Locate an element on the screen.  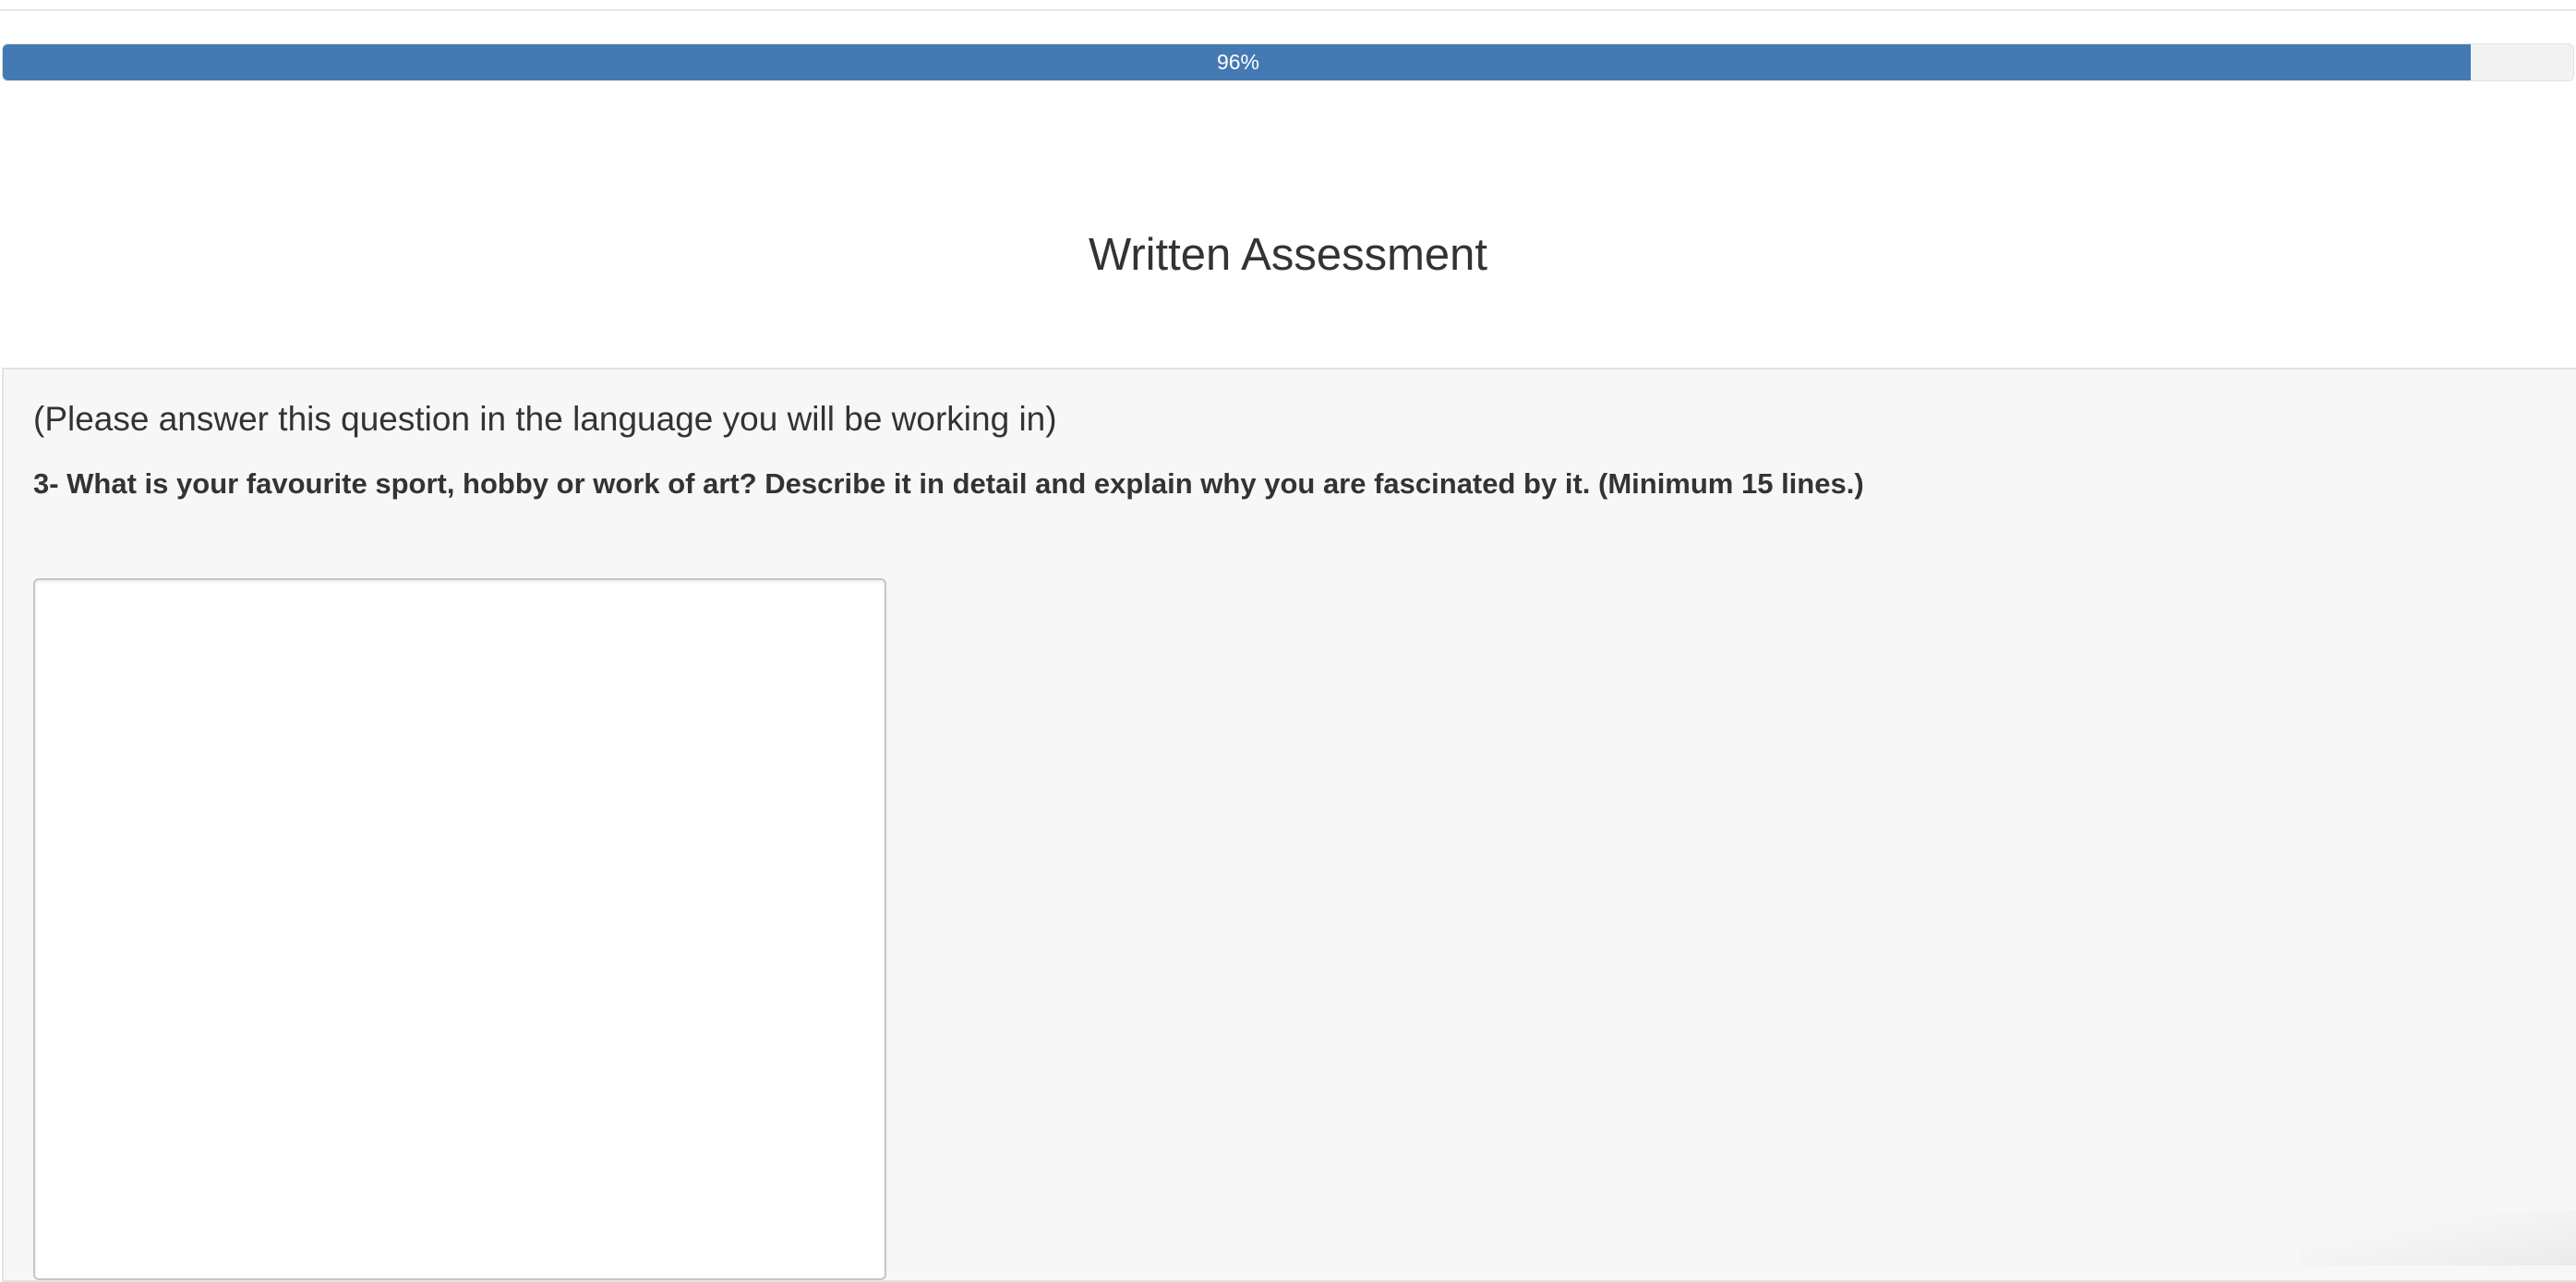
progress-bar: 96% is located at coordinates (1288, 62).